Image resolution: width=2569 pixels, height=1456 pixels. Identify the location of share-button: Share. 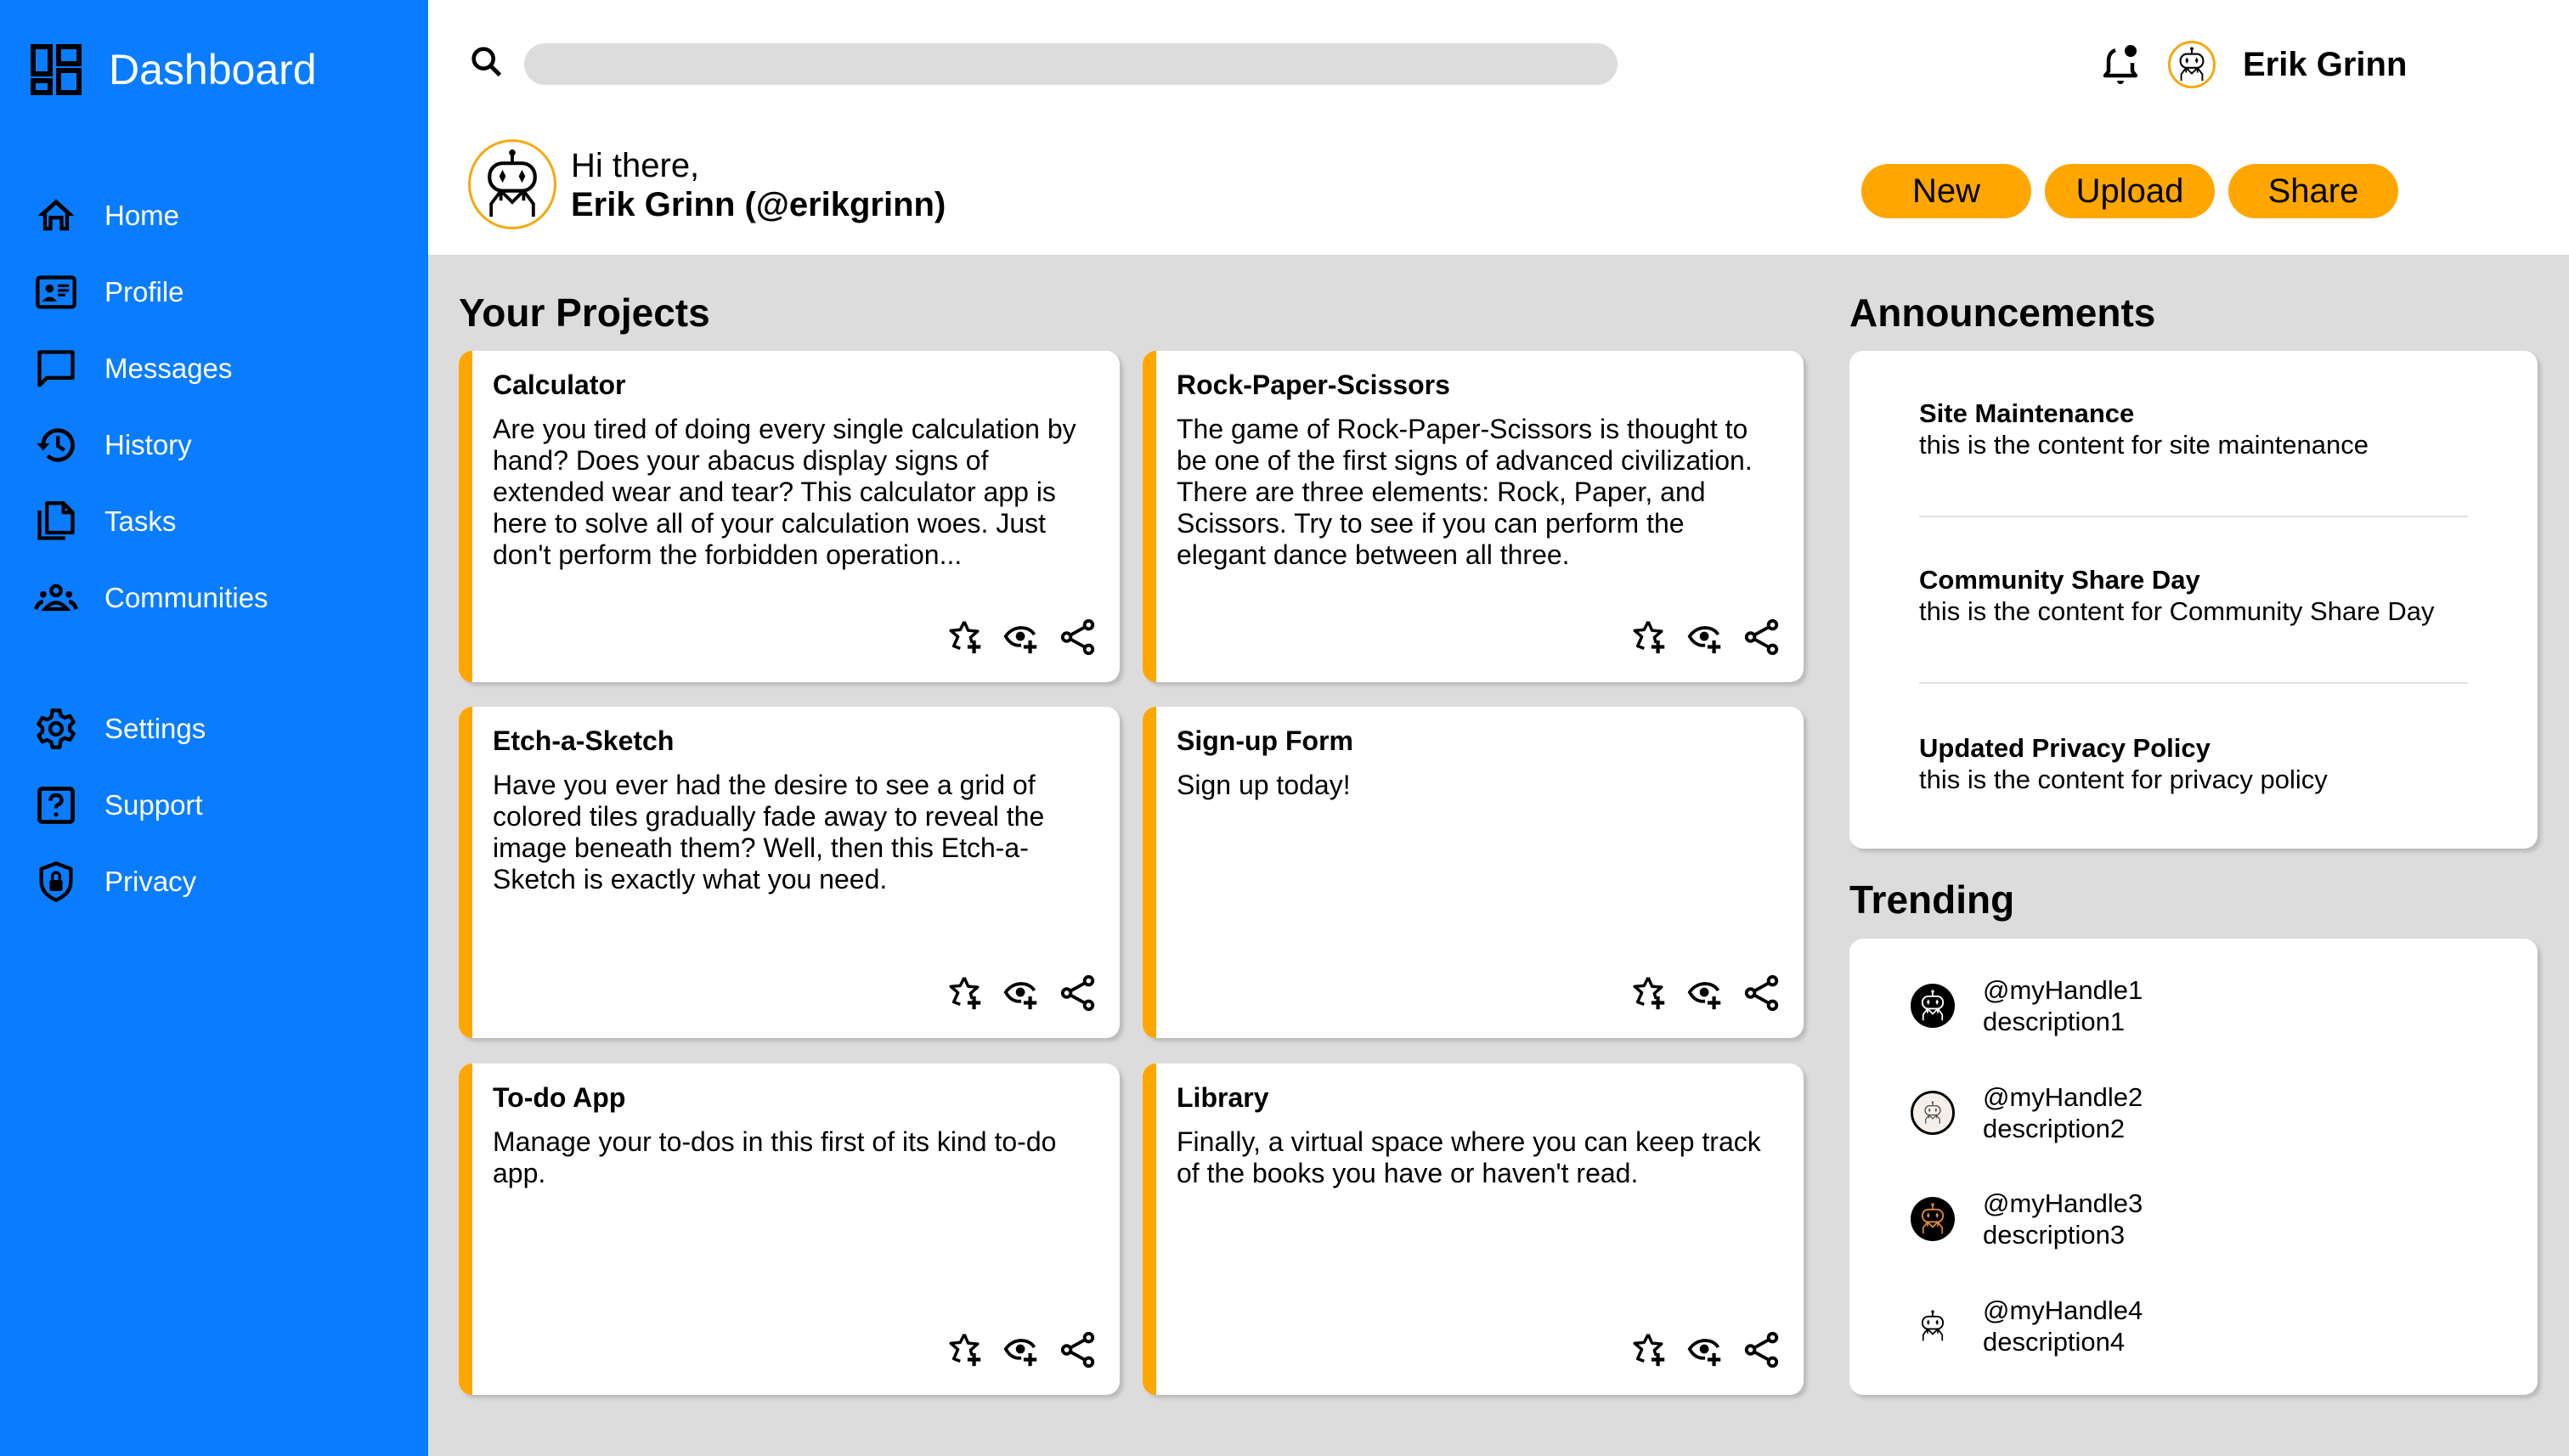
(2313, 191).